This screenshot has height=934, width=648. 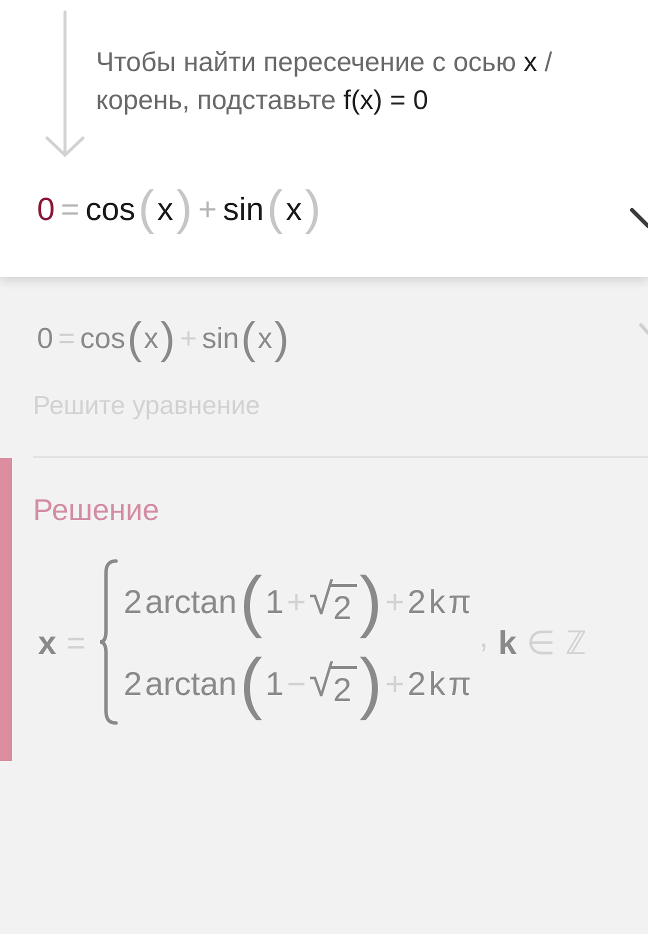 I want to click on step-equation: 0 = cos(x)+ sin(x), so click(x=179, y=209).